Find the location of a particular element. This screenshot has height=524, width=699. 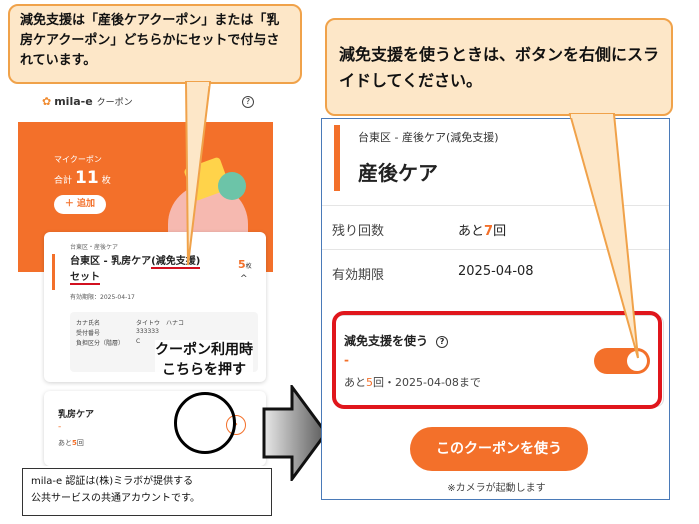

remaining-suffix: 回 is located at coordinates (80, 443).